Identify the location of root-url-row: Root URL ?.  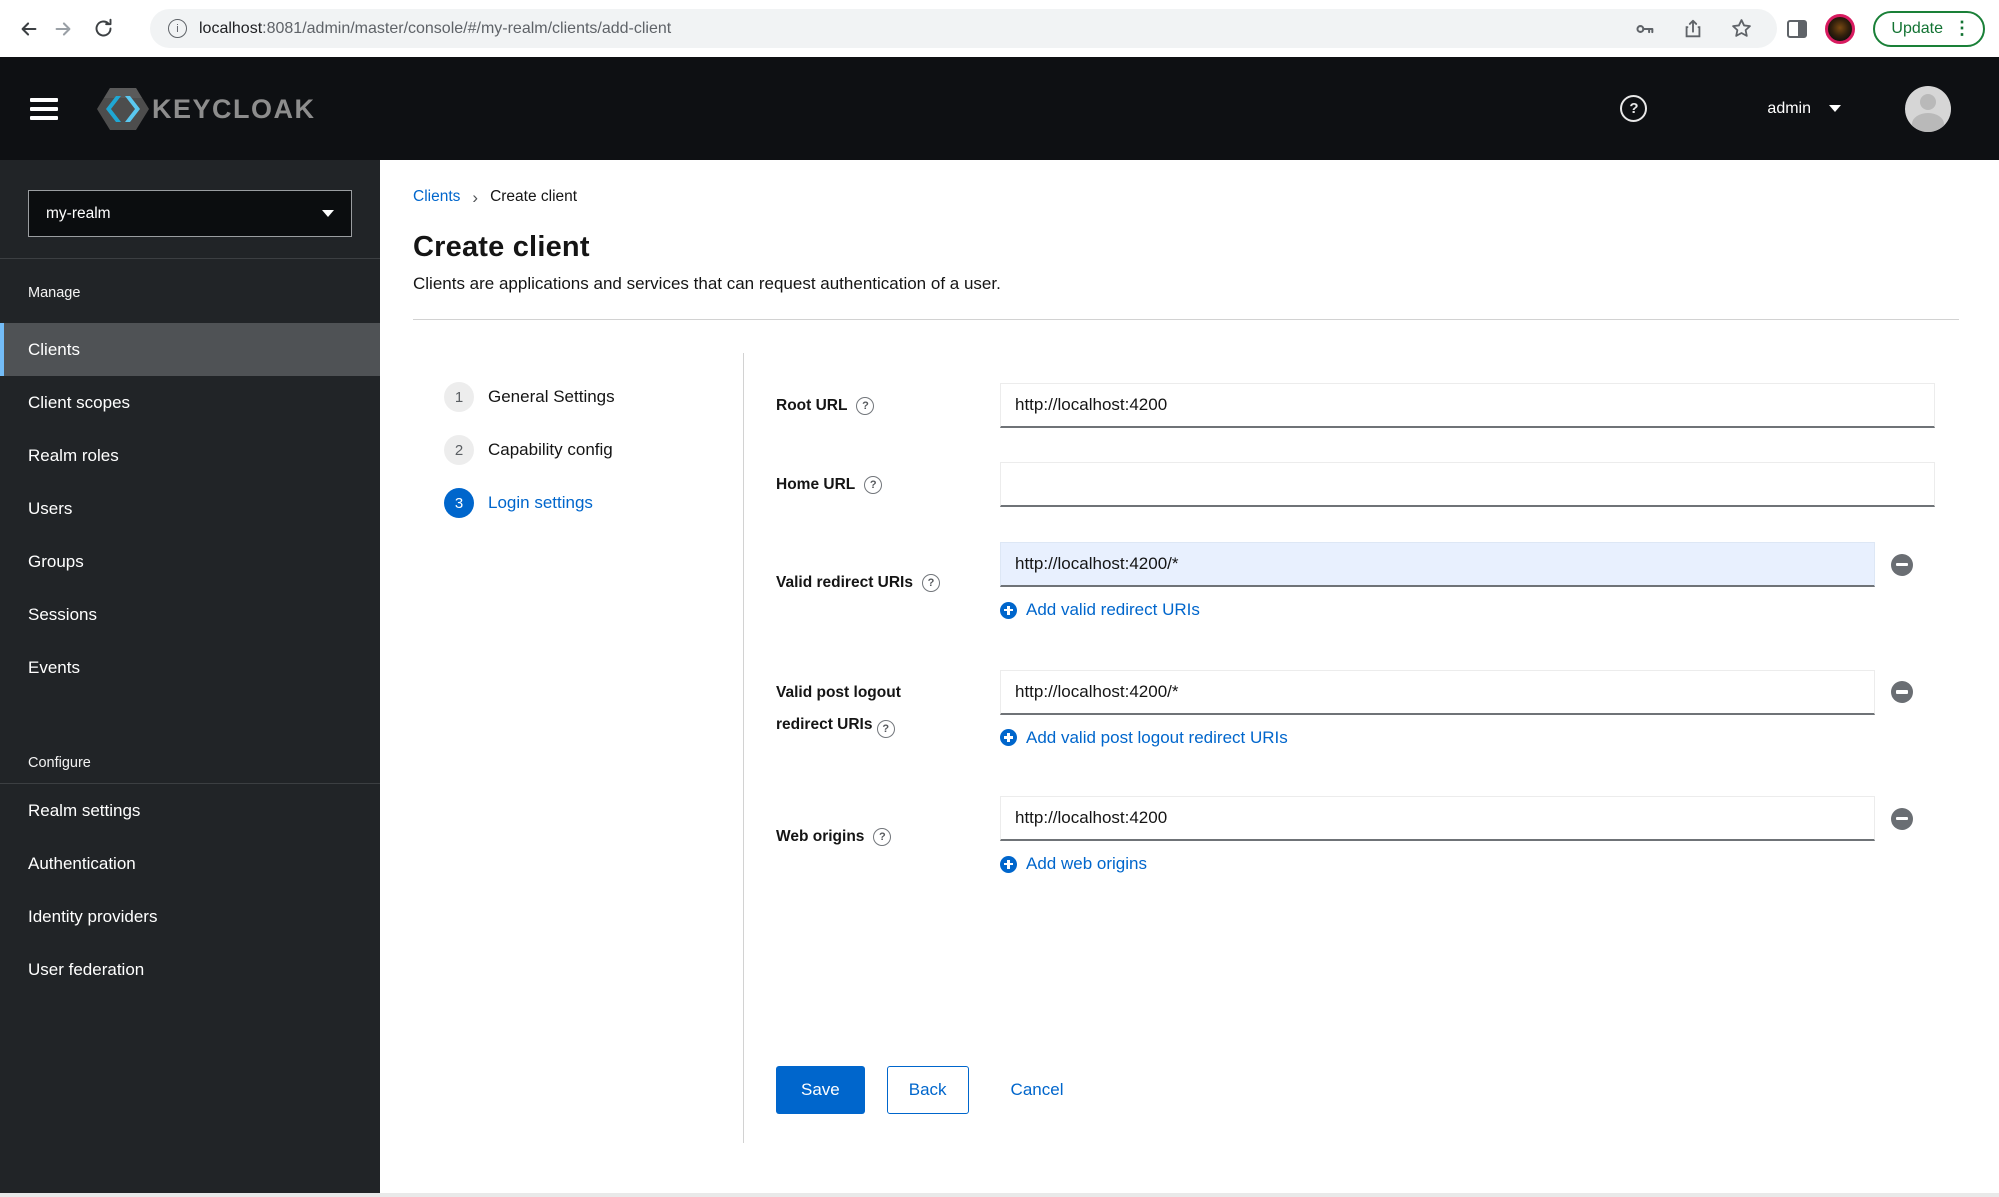
(1387, 405).